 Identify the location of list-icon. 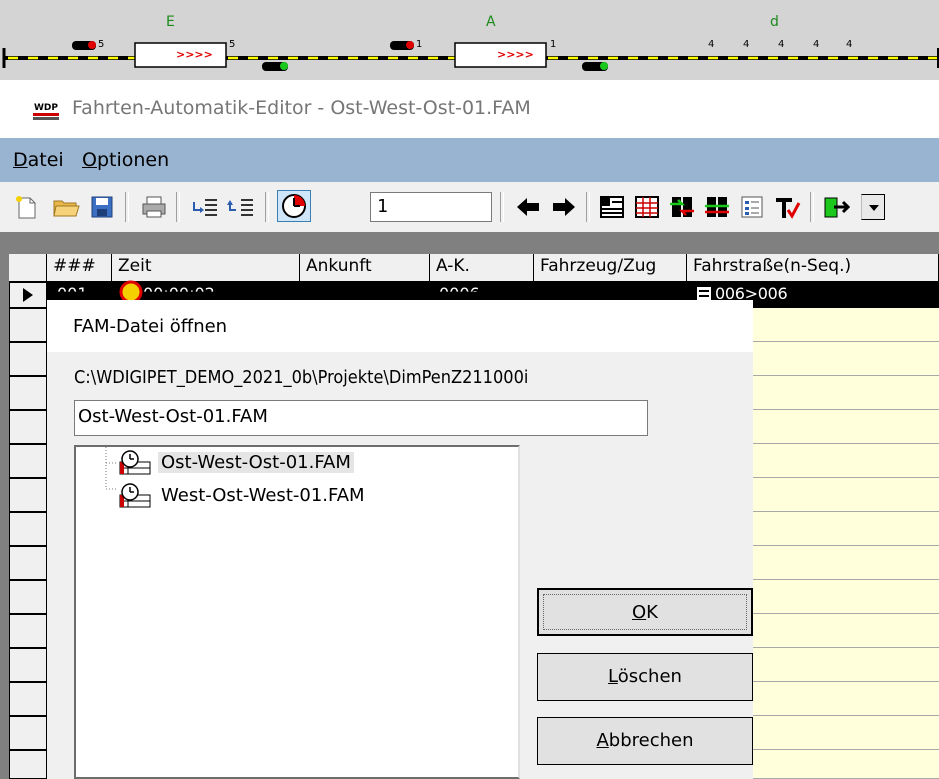
(752, 207).